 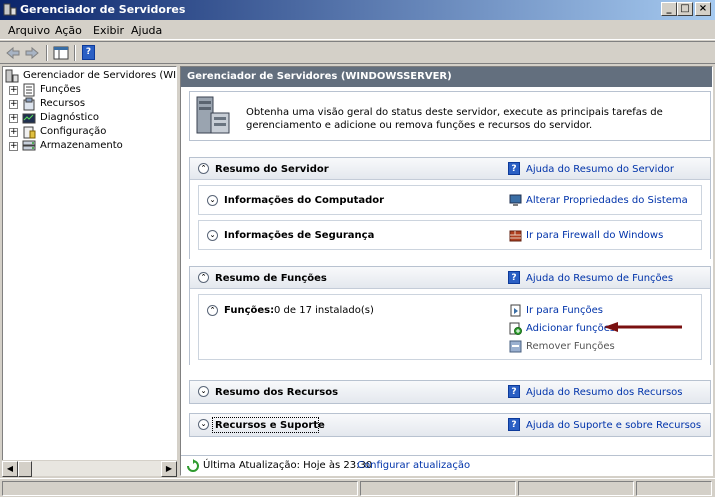 What do you see at coordinates (564, 310) in the screenshot?
I see `go-to-roles-link: Ir para Funções` at bounding box center [564, 310].